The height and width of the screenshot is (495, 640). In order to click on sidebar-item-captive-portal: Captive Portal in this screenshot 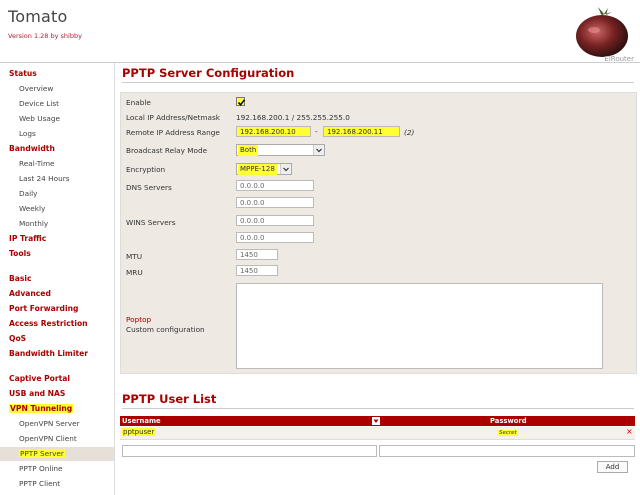, I will do `click(61, 379)`.